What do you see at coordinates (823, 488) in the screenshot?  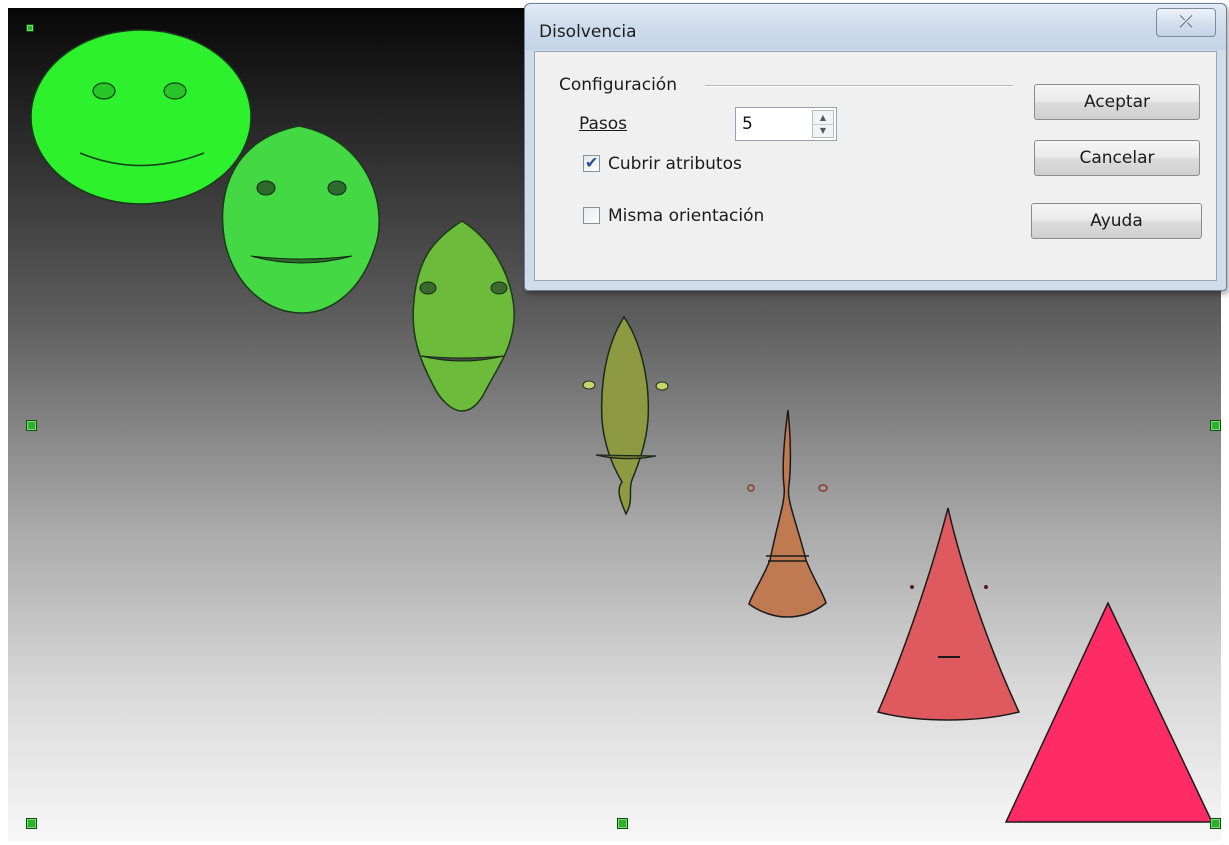 I see `intermediate-face-4-right-eye` at bounding box center [823, 488].